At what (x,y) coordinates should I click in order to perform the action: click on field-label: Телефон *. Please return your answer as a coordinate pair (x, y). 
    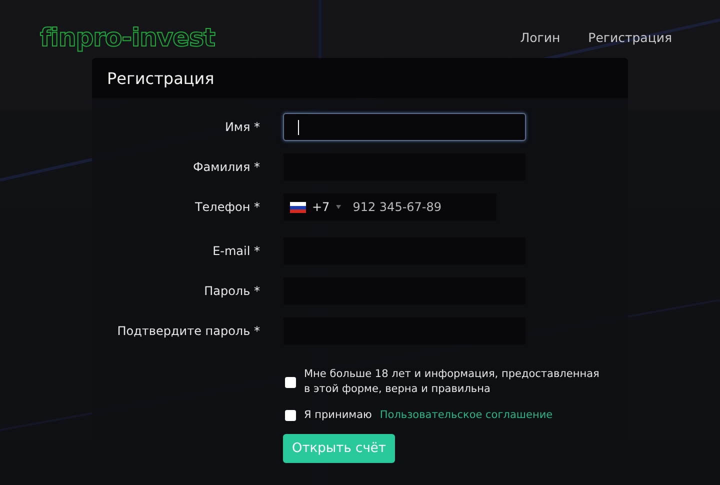
    Looking at the image, I should click on (227, 207).